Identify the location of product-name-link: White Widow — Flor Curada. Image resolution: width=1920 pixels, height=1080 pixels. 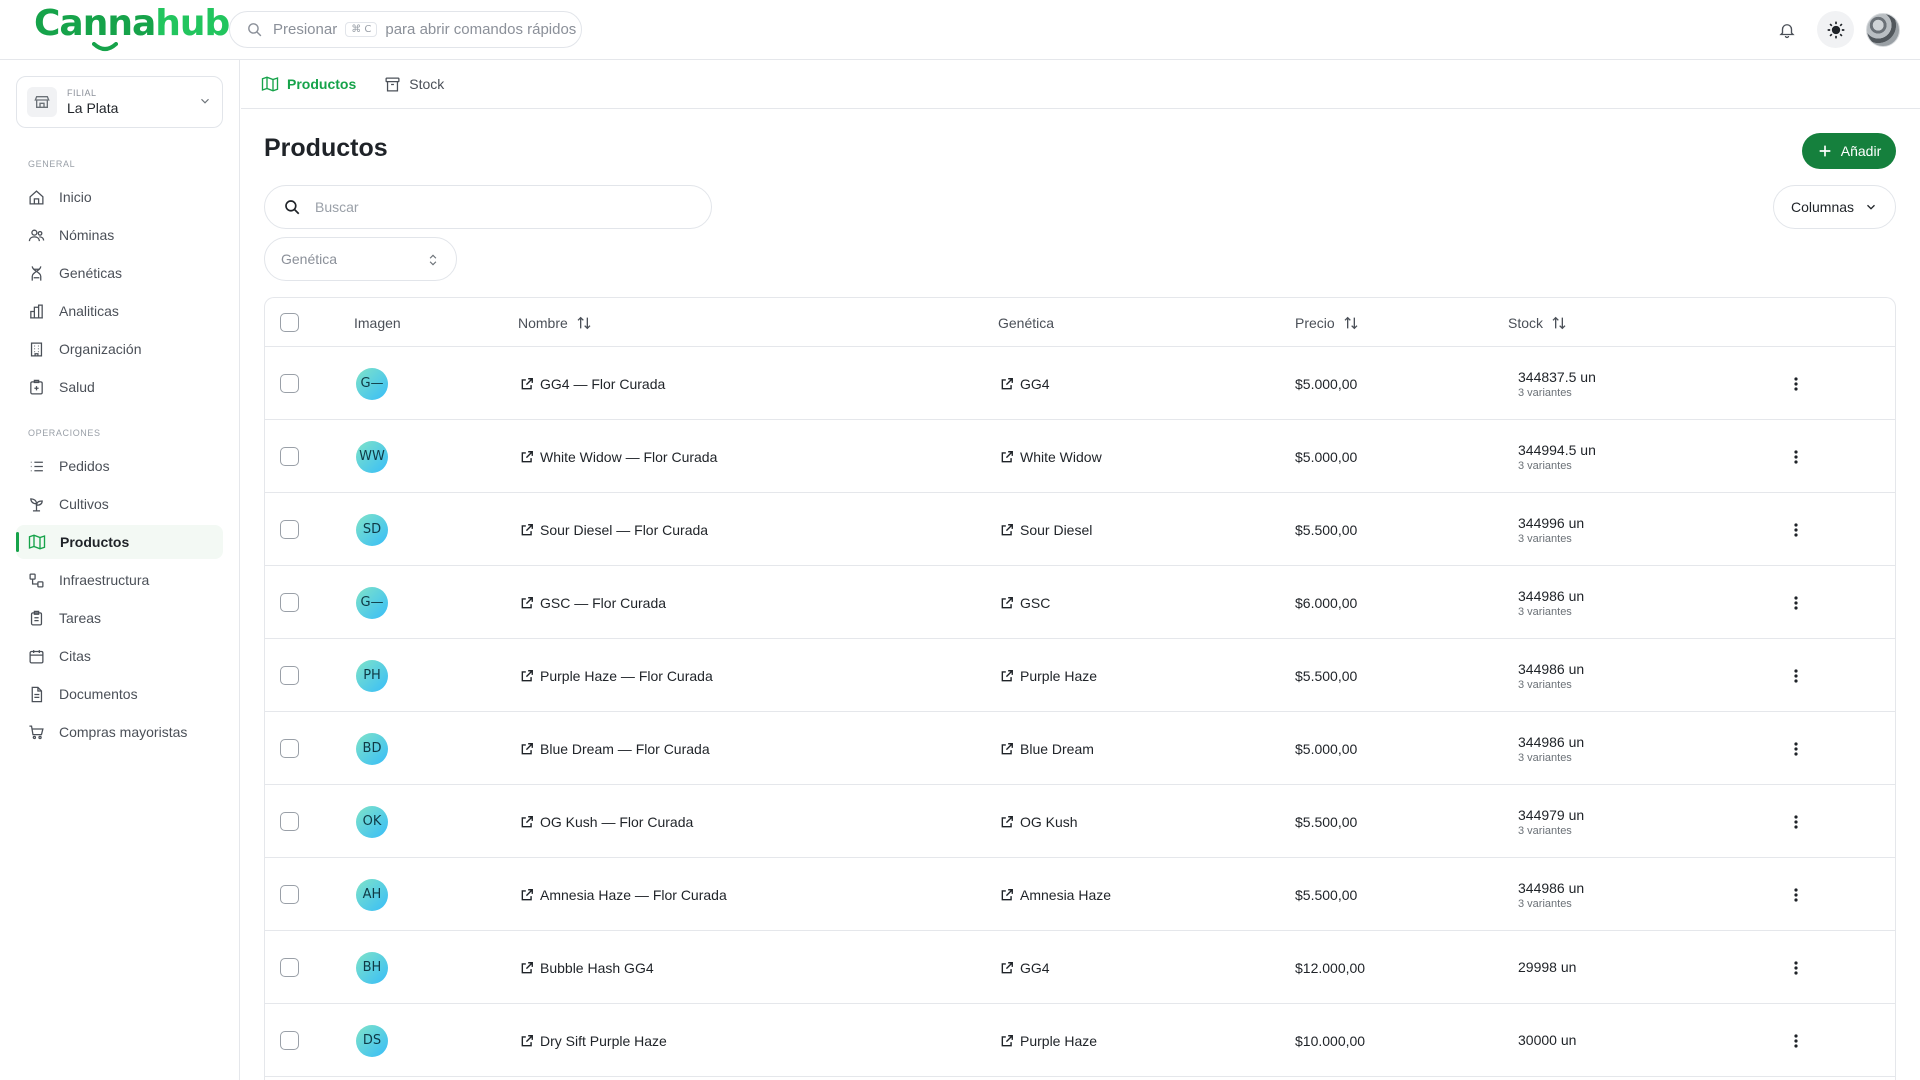
(618, 457).